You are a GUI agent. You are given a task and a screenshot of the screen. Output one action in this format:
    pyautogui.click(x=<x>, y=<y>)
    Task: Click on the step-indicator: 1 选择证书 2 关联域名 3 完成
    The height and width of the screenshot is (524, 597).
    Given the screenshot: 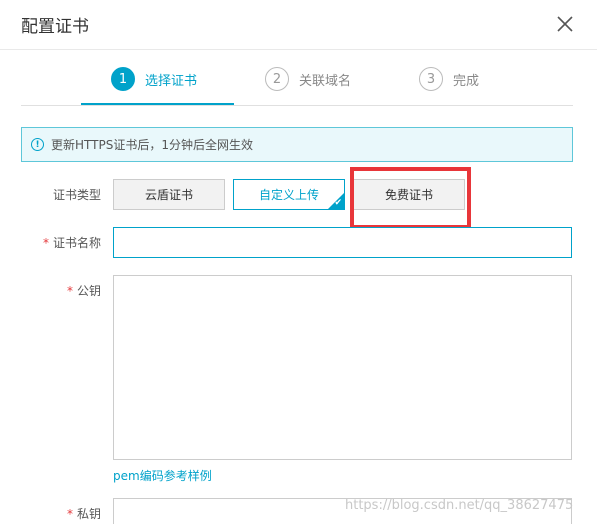 What is the action you would take?
    pyautogui.click(x=297, y=78)
    